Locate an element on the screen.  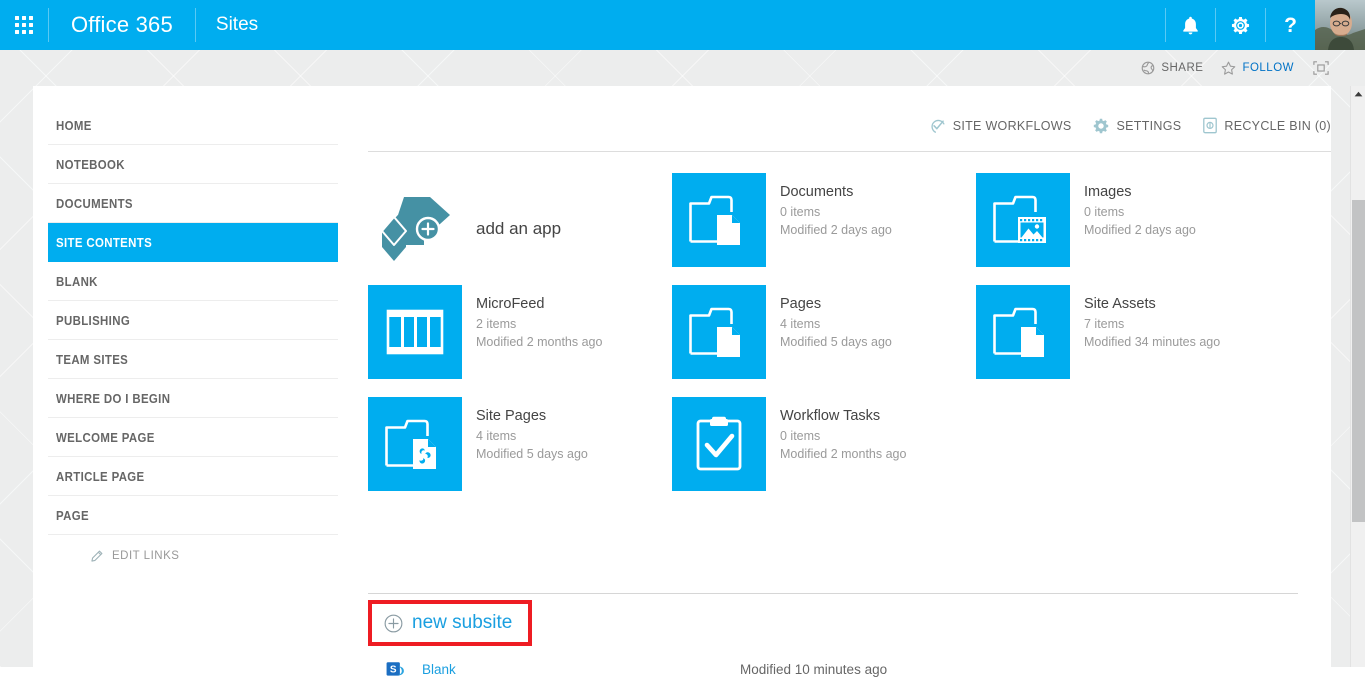
sidebar-item-team-sites: TEAM SITES is located at coordinates (193, 359).